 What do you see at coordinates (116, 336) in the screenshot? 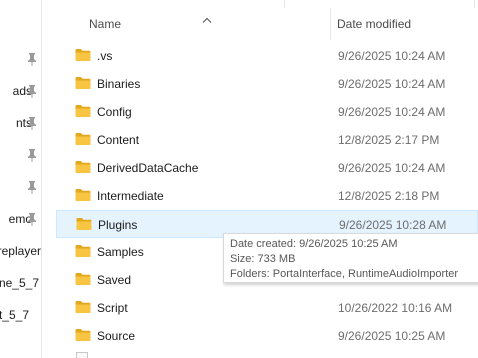
I see `file-name: Source` at bounding box center [116, 336].